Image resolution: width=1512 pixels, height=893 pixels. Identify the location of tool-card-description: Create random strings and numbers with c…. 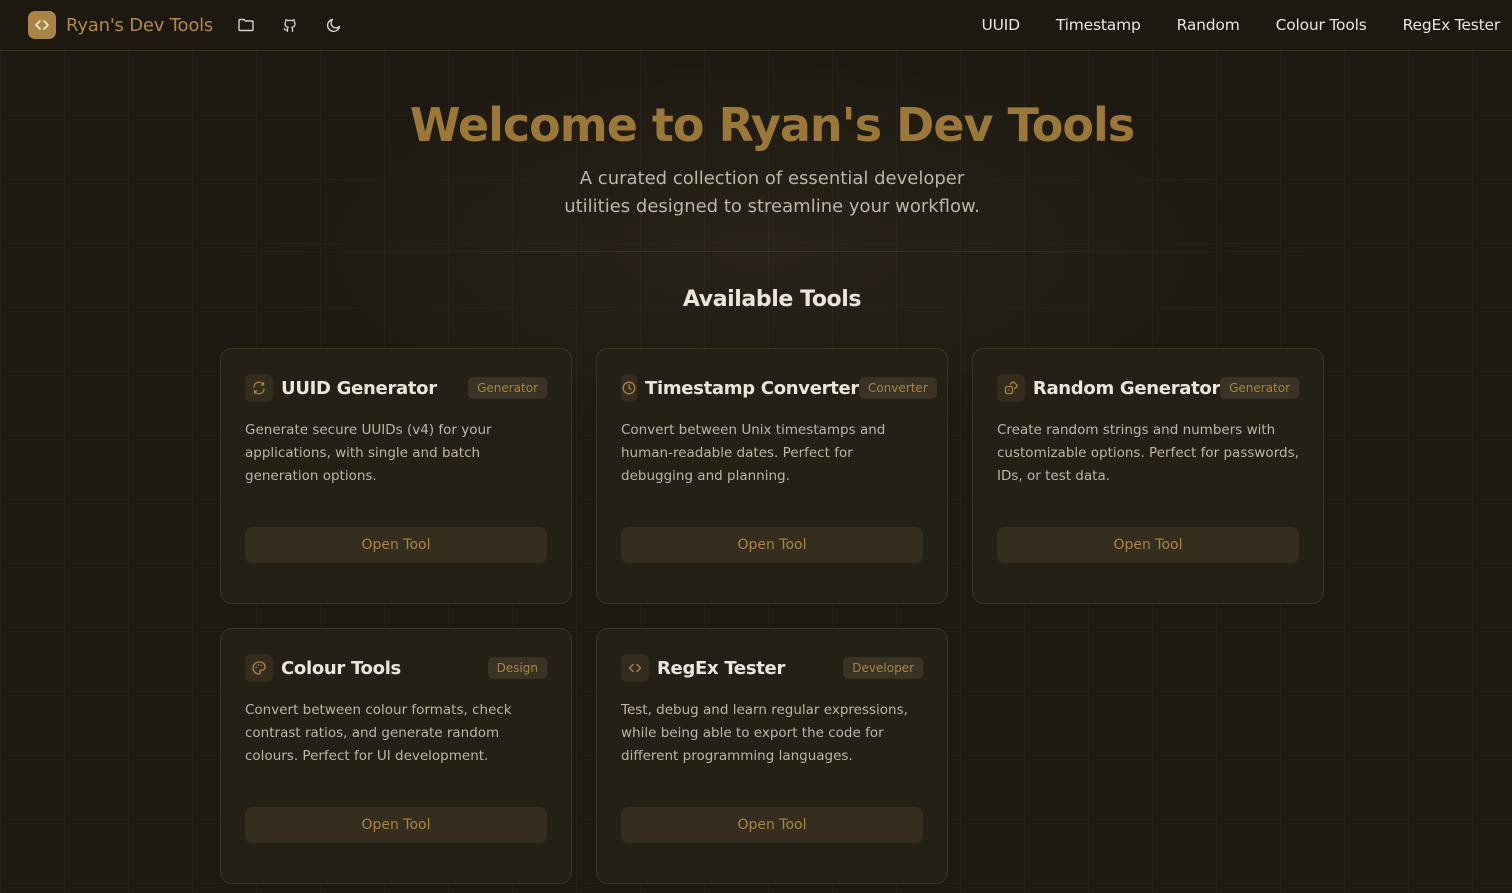
(1148, 453).